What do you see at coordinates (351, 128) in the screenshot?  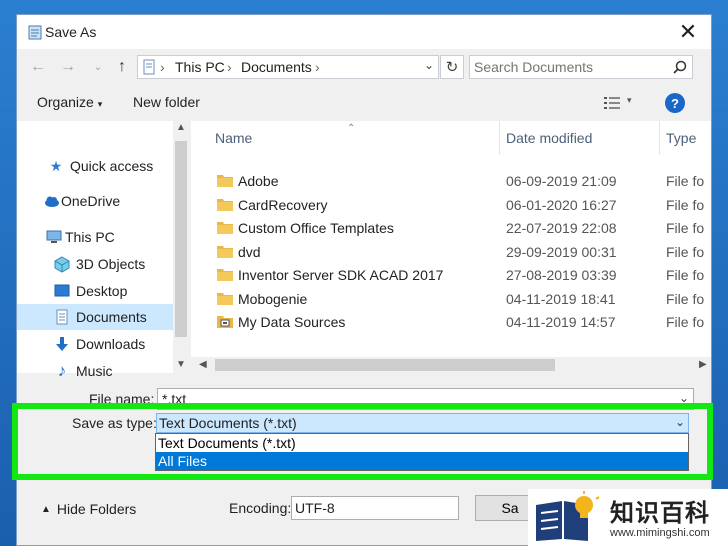 I see `sort-indicator-icon: ⌃` at bounding box center [351, 128].